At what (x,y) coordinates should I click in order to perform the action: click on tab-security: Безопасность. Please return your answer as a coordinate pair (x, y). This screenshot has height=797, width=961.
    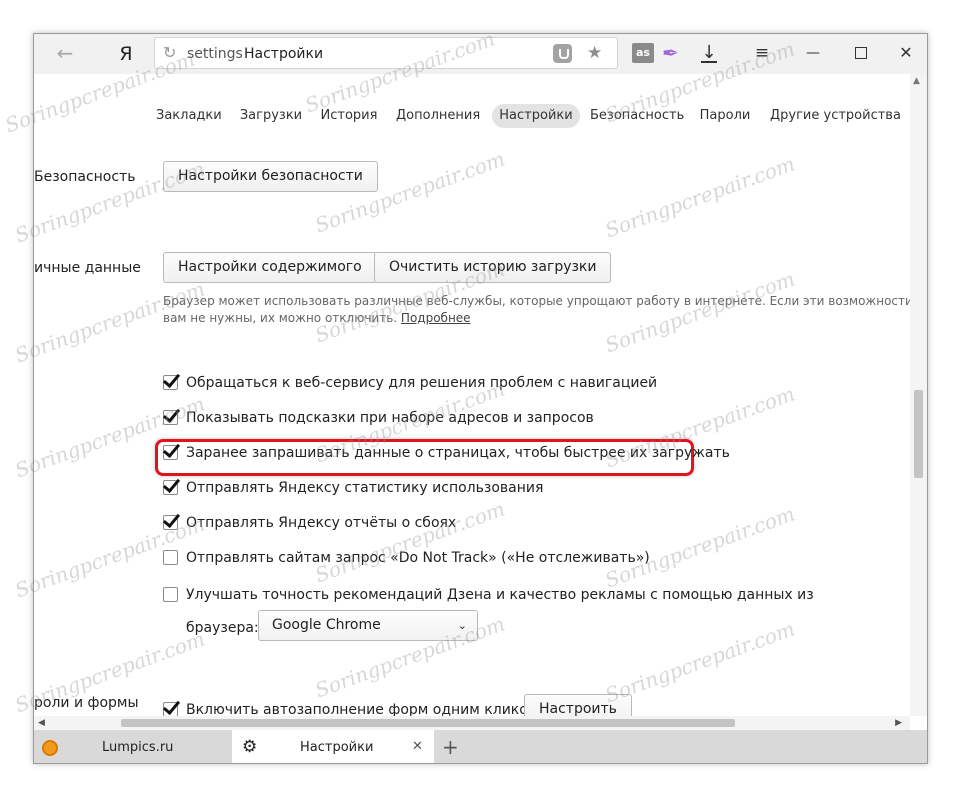
    Looking at the image, I should click on (637, 116).